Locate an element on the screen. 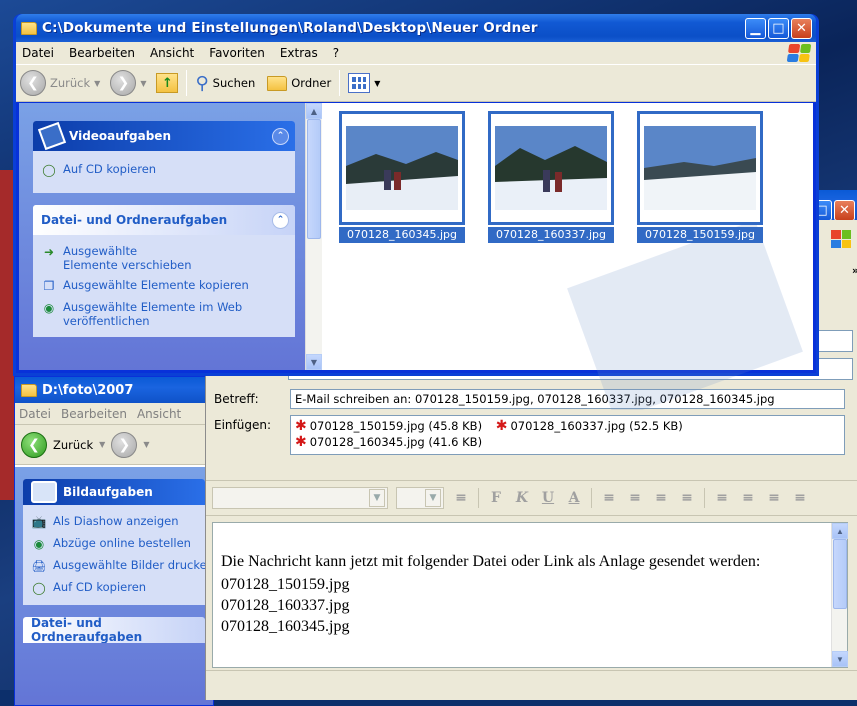  maximize-icon: □ is located at coordinates (778, 28).